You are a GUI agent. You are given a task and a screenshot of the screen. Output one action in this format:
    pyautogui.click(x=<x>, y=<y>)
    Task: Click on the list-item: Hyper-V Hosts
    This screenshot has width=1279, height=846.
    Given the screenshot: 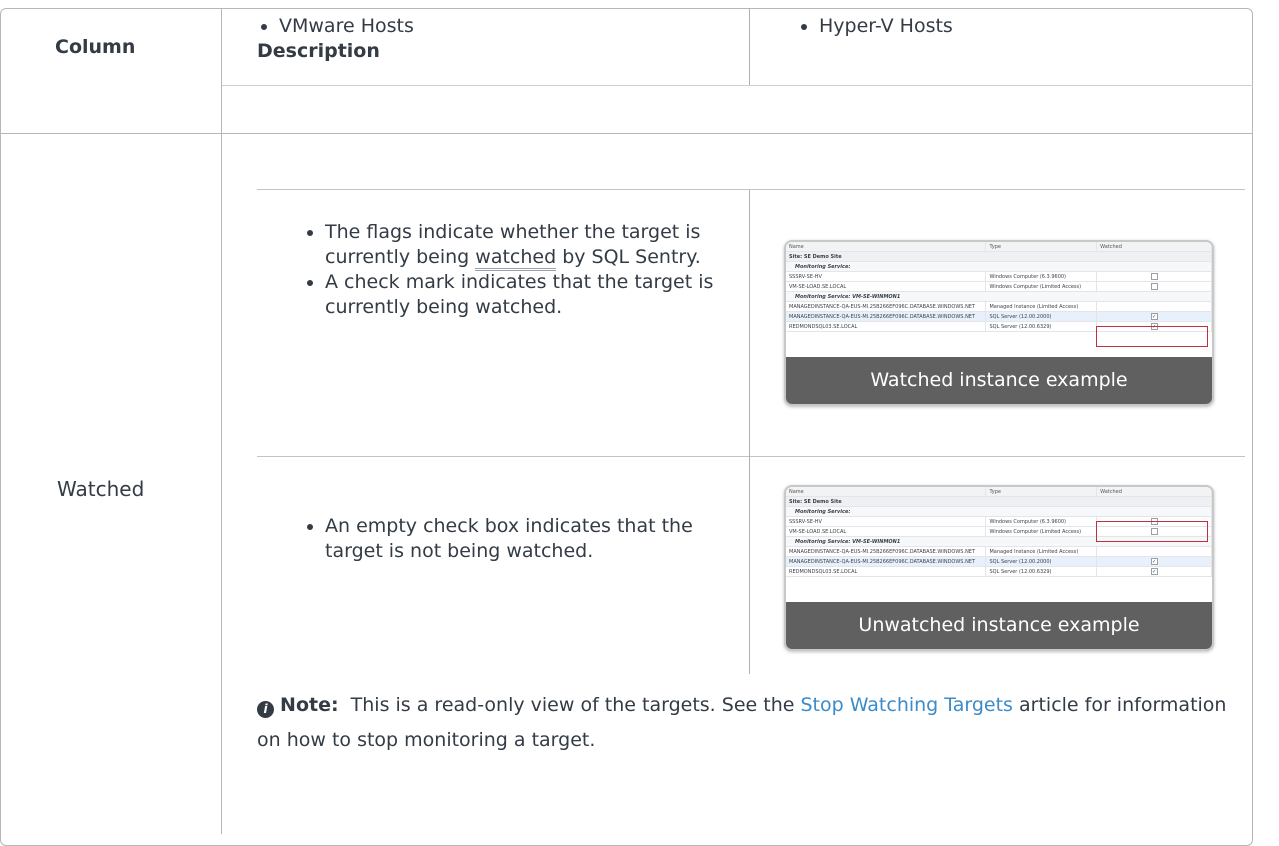 What is the action you would take?
    pyautogui.click(x=1008, y=26)
    